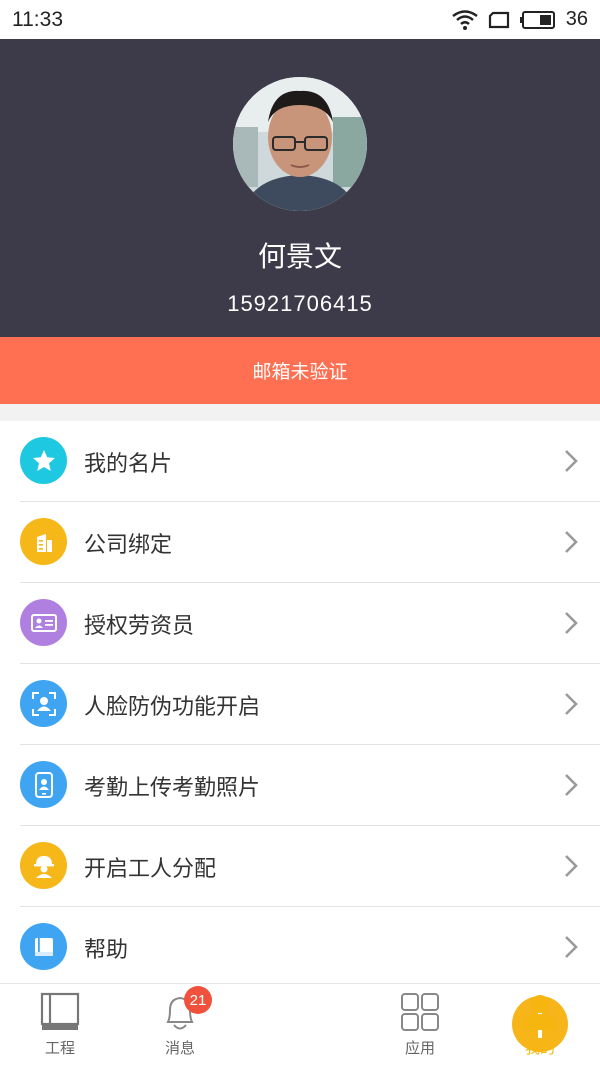 The image size is (600, 1067). Describe the element at coordinates (198, 1000) in the screenshot. I see `unread-badge: 21` at that location.